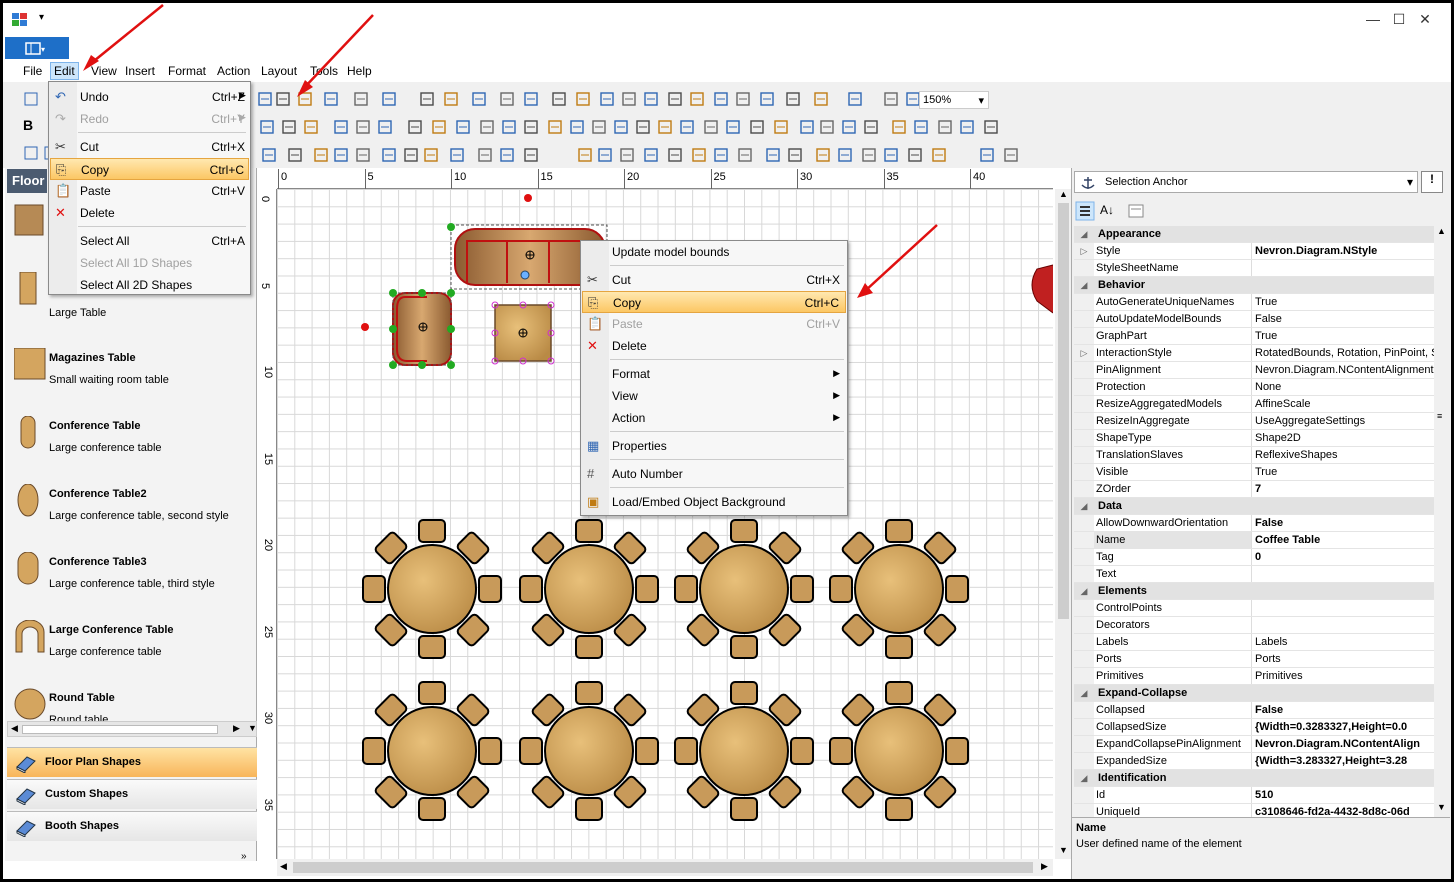 The width and height of the screenshot is (1454, 882). Describe the element at coordinates (149, 147) in the screenshot. I see `edit-menu-cut: ✂ Cut Ctrl+X` at that location.